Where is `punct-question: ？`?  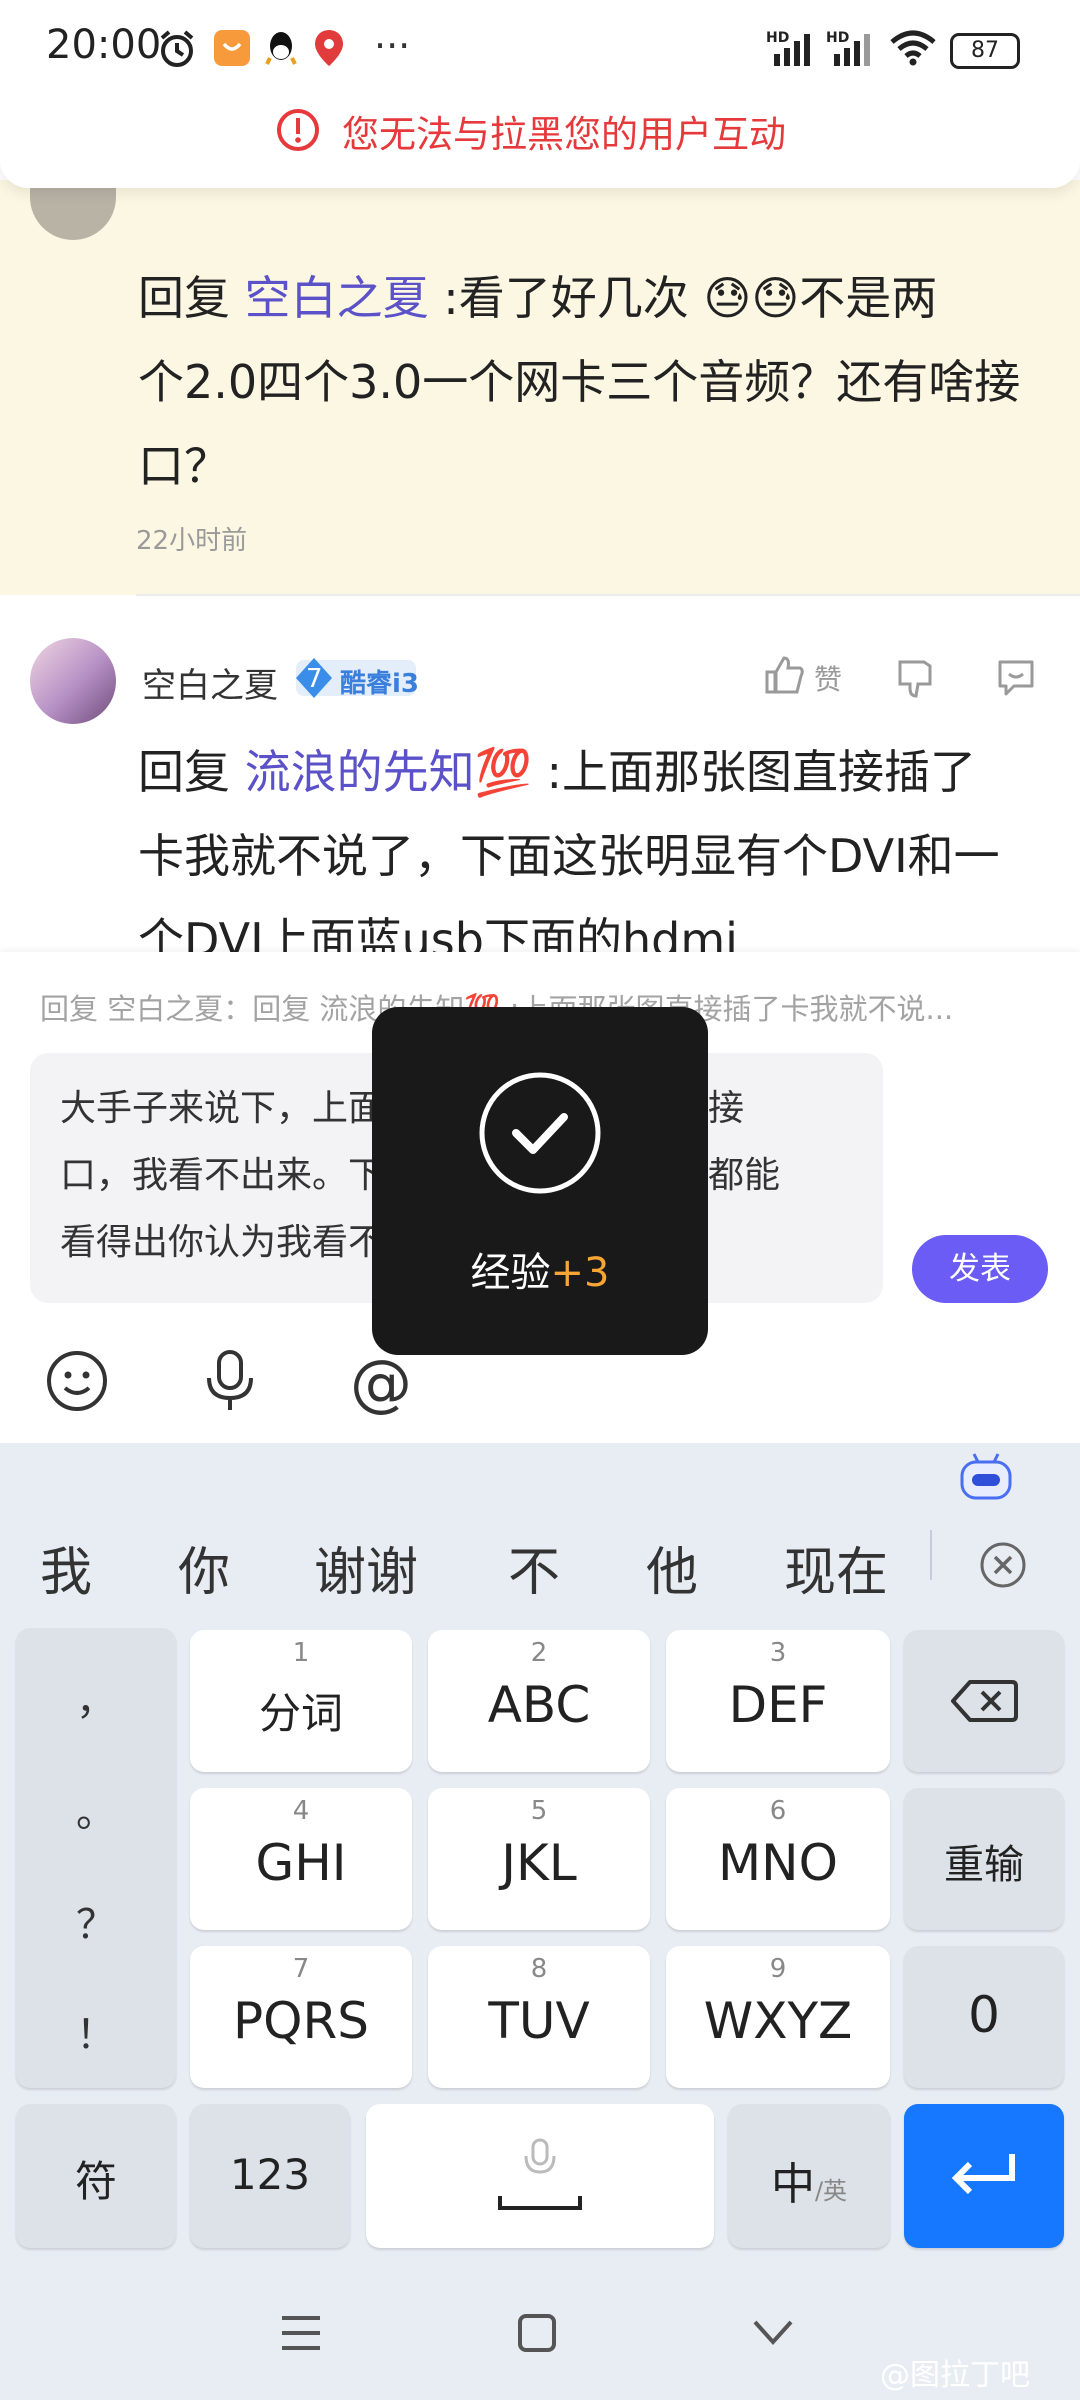
punct-question: ？ is located at coordinates (96, 1921).